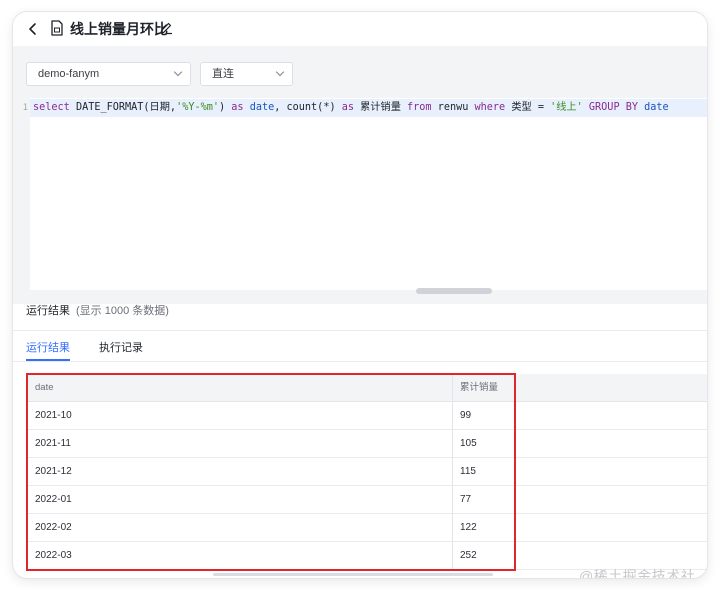 Image resolution: width=720 pixels, height=590 pixels. I want to click on connection-mode-select: 直连, so click(246, 74).